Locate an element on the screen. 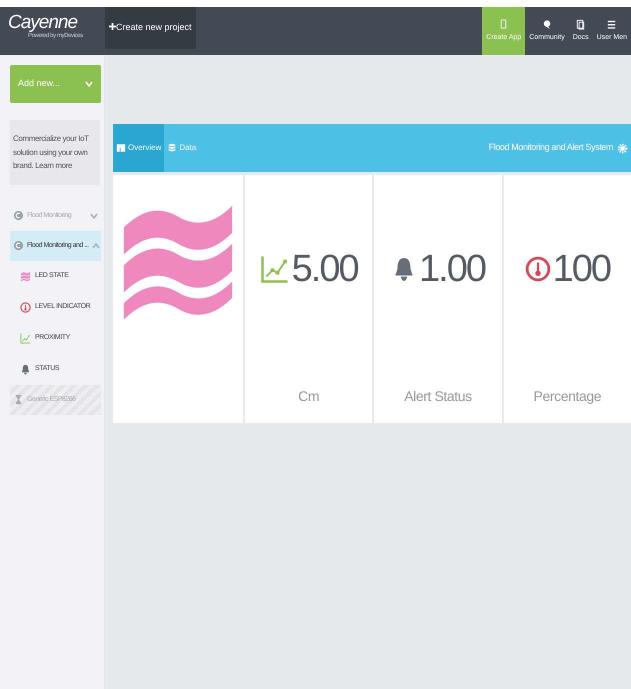 This screenshot has height=689, width=631. promo-text: Commercialize your IoT solution using your own brand. Learn more is located at coordinates (55, 152).